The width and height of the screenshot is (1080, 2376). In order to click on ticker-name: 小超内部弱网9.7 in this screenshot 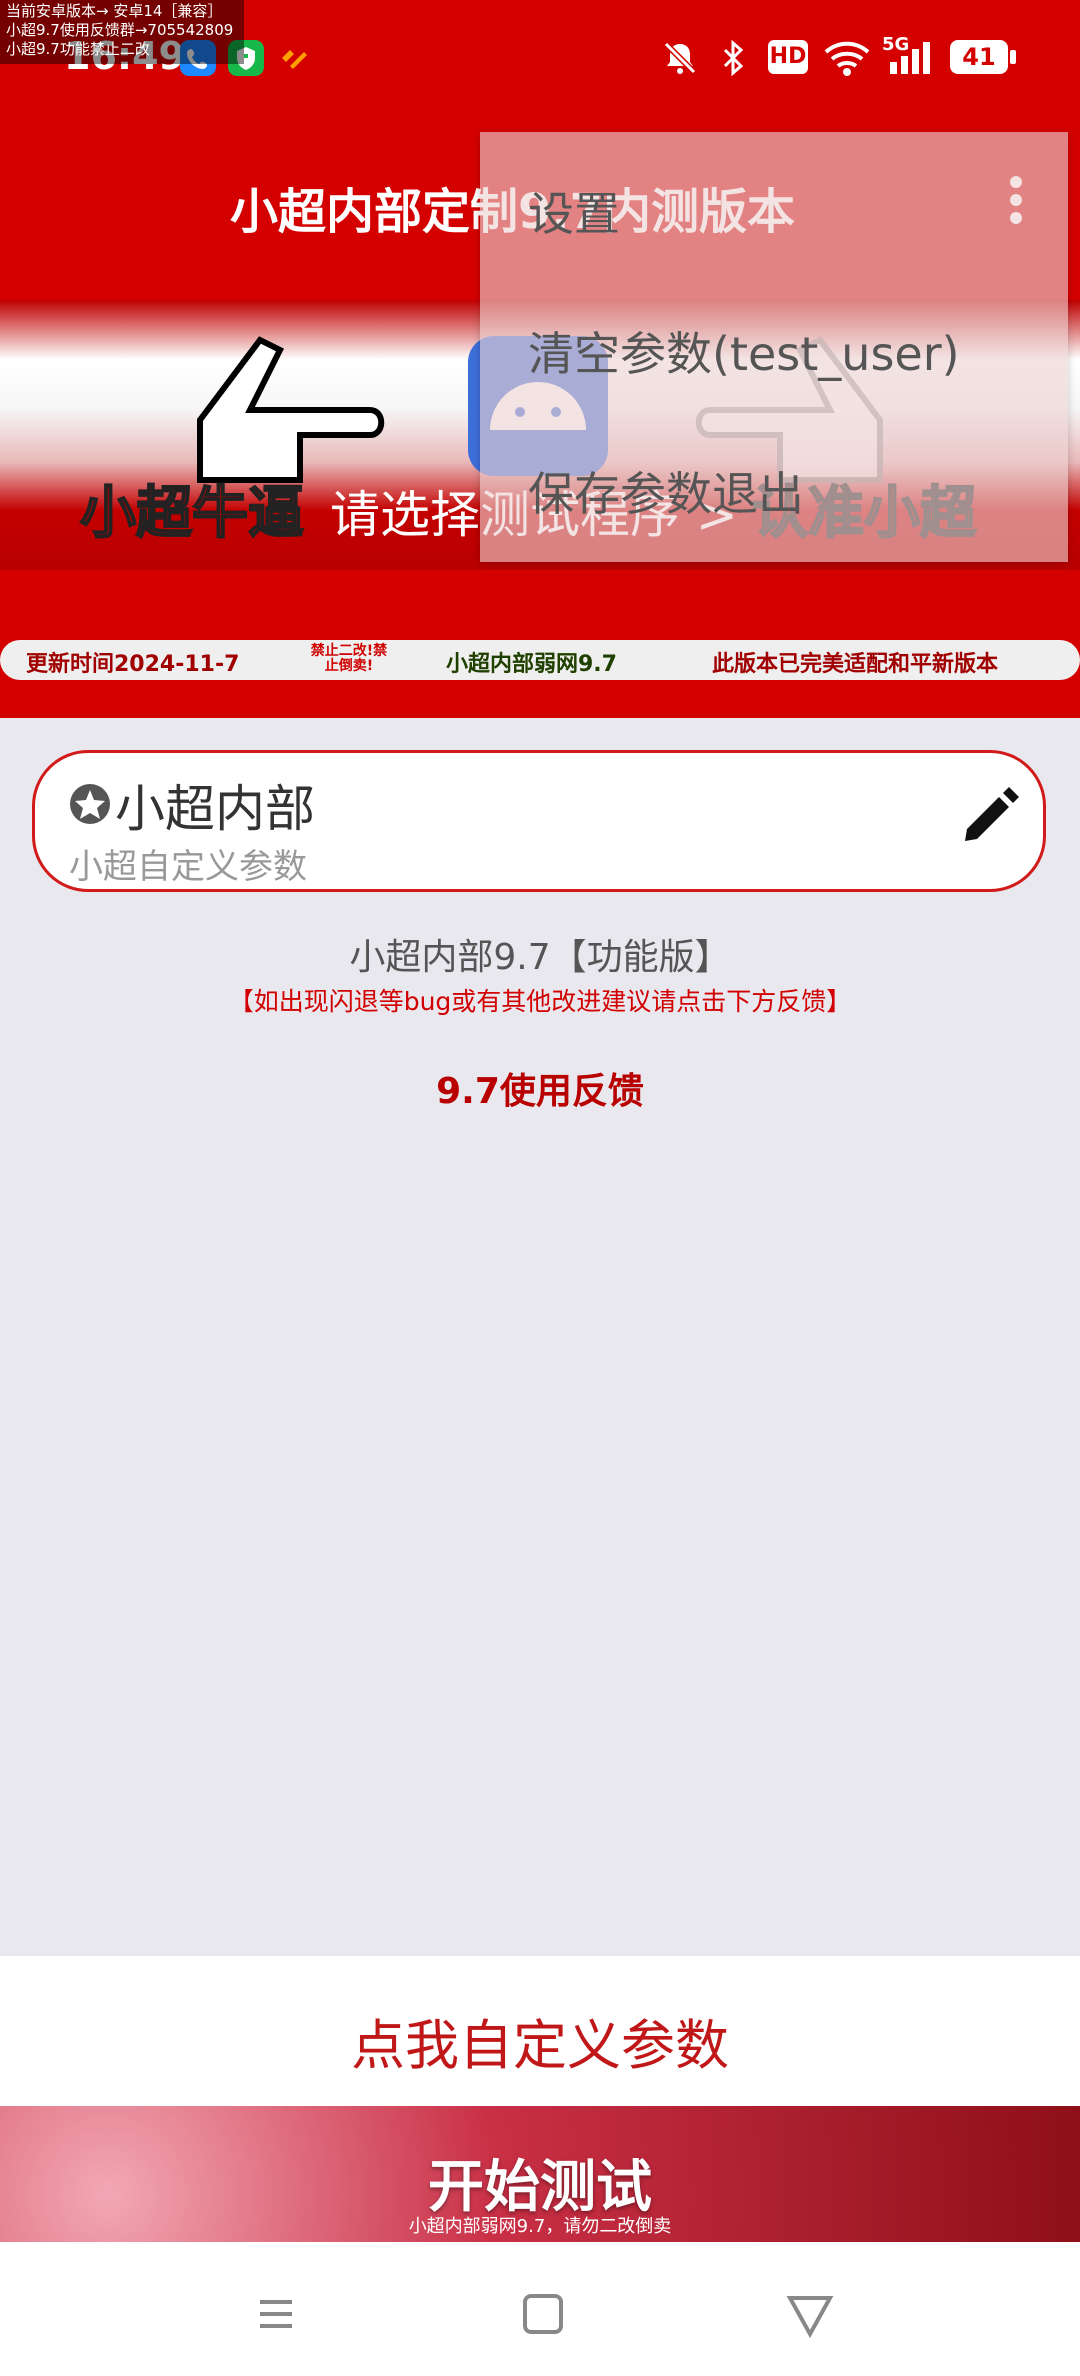, I will do `click(531, 664)`.